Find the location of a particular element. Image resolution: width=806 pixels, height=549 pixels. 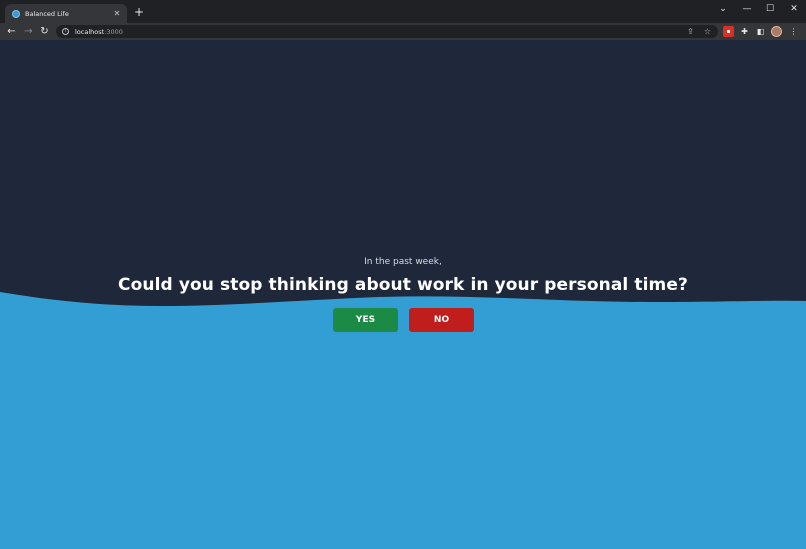

reload-button: ↻ is located at coordinates (44, 31).